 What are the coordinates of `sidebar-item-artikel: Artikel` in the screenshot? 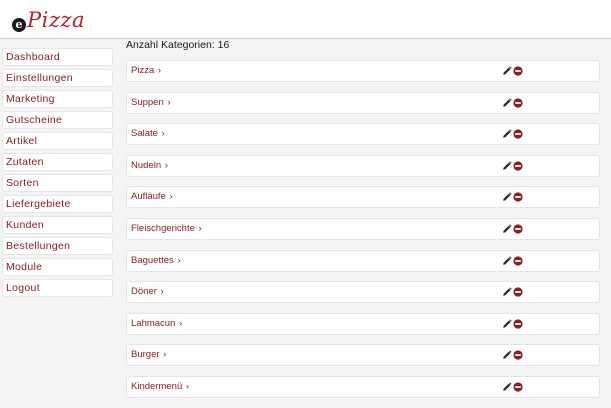 It's located at (57, 141).